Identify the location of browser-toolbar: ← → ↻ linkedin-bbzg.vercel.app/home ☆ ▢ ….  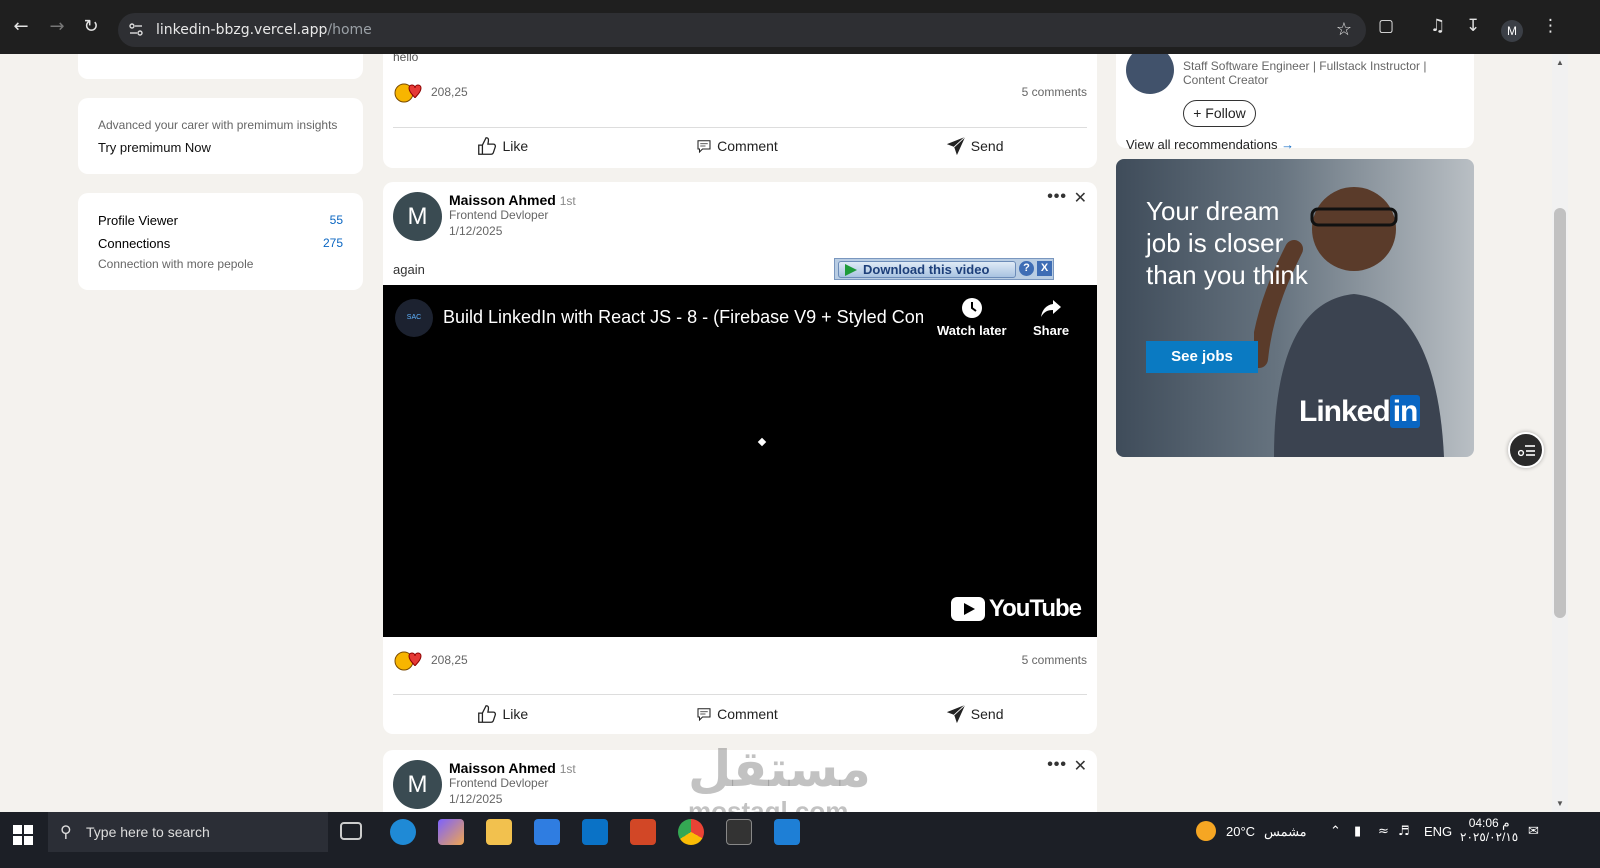
(800, 27).